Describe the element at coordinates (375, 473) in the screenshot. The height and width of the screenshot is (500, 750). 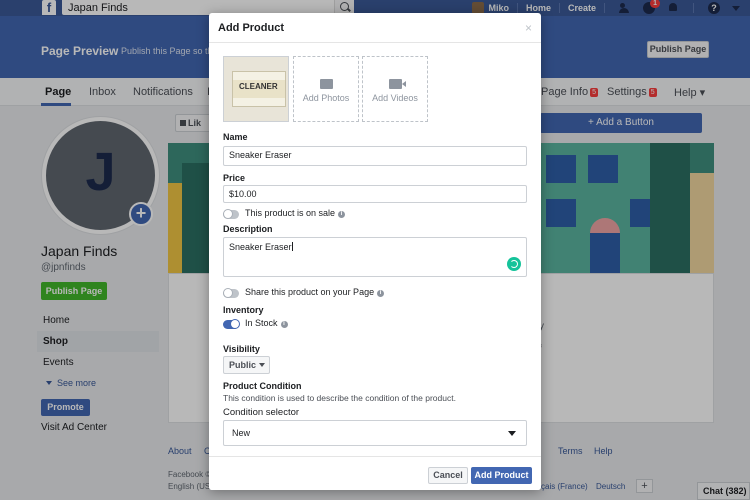
I see `dialog-footer: Cancel Add Product` at that location.